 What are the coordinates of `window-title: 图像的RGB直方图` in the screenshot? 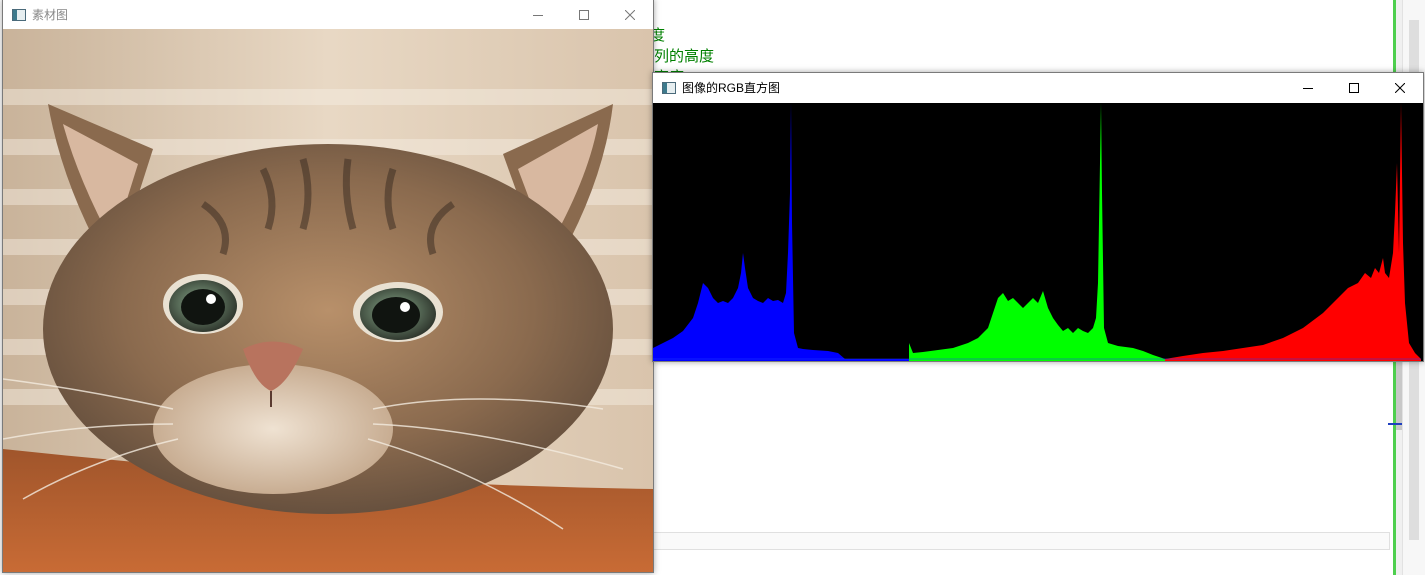 It's located at (731, 88).